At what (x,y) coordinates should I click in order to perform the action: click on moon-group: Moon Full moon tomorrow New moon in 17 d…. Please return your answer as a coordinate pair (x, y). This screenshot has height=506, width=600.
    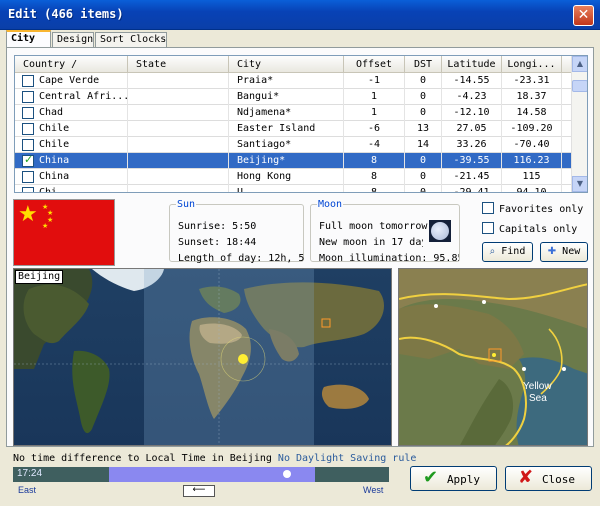
    Looking at the image, I should click on (385, 231).